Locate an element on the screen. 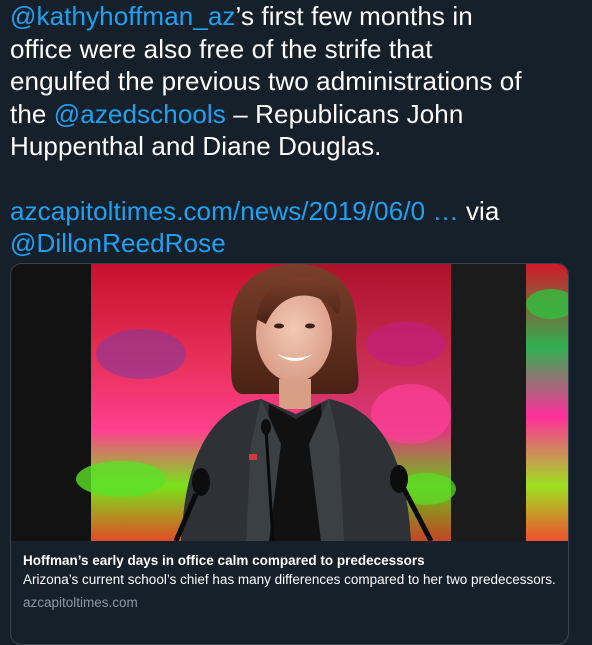  tweet-line-5: Huppenthal and Diane Douglas. is located at coordinates (297, 146).